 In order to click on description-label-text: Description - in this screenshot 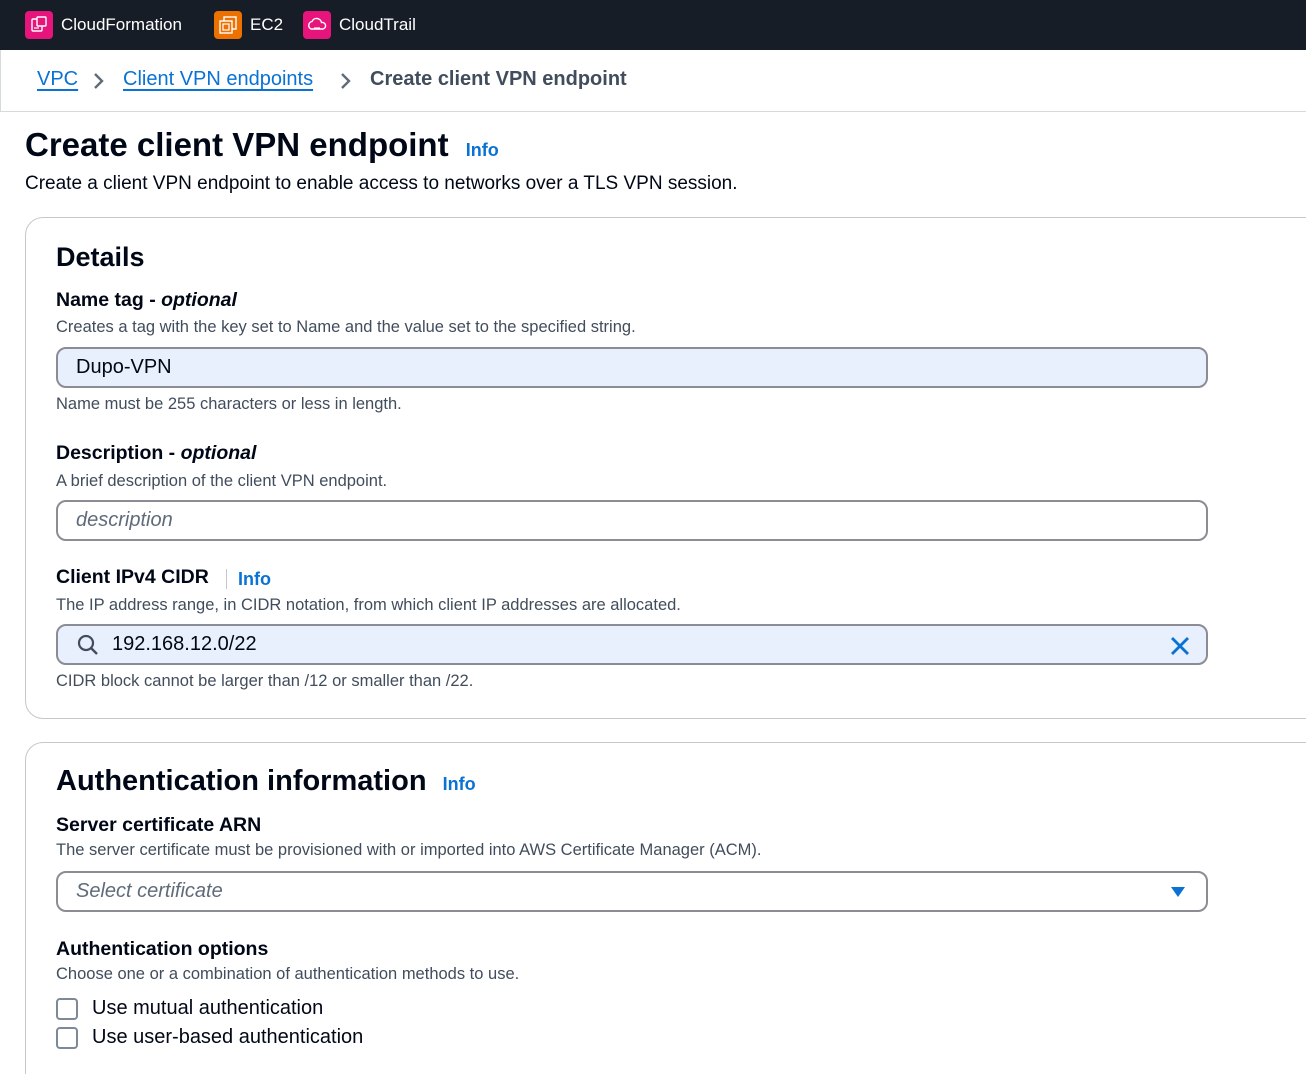, I will do `click(118, 453)`.